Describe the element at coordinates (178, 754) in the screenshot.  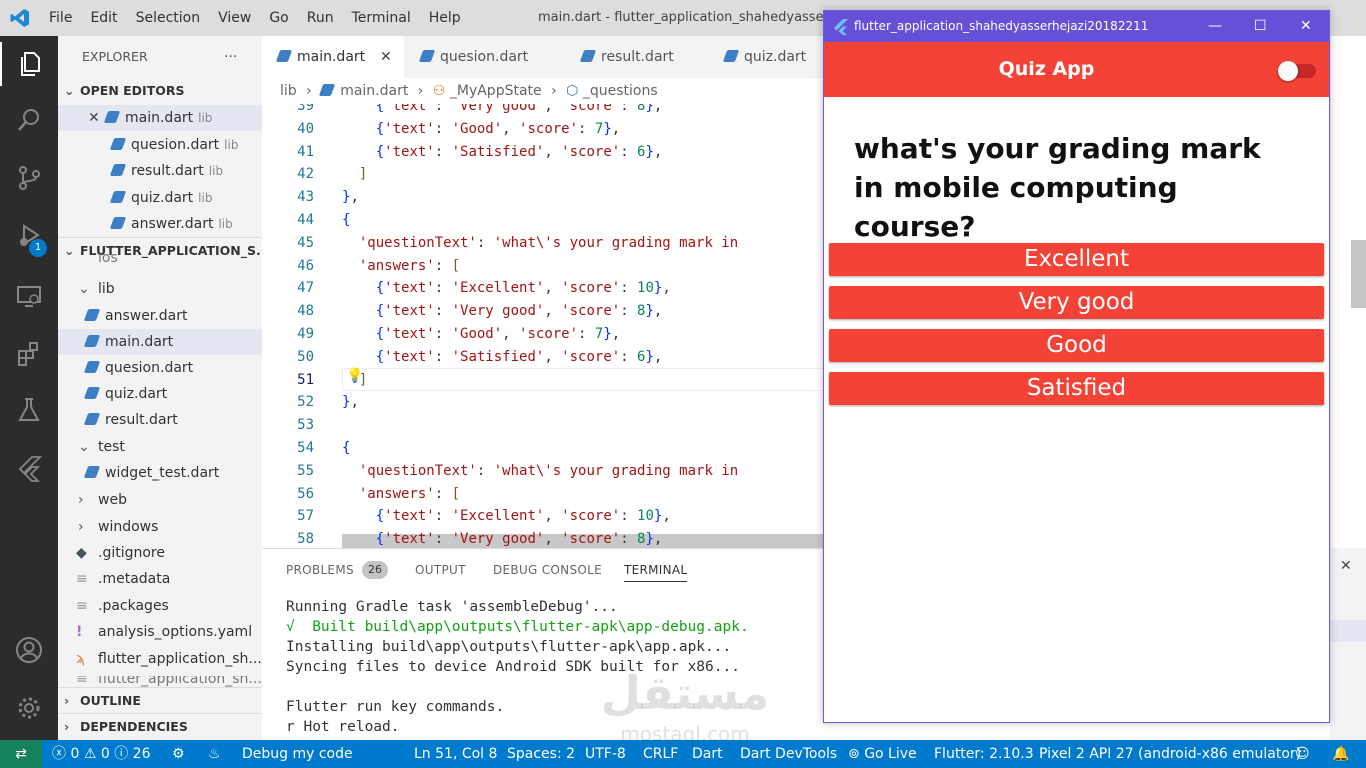
I see `debug-target-icon: ⚙` at that location.